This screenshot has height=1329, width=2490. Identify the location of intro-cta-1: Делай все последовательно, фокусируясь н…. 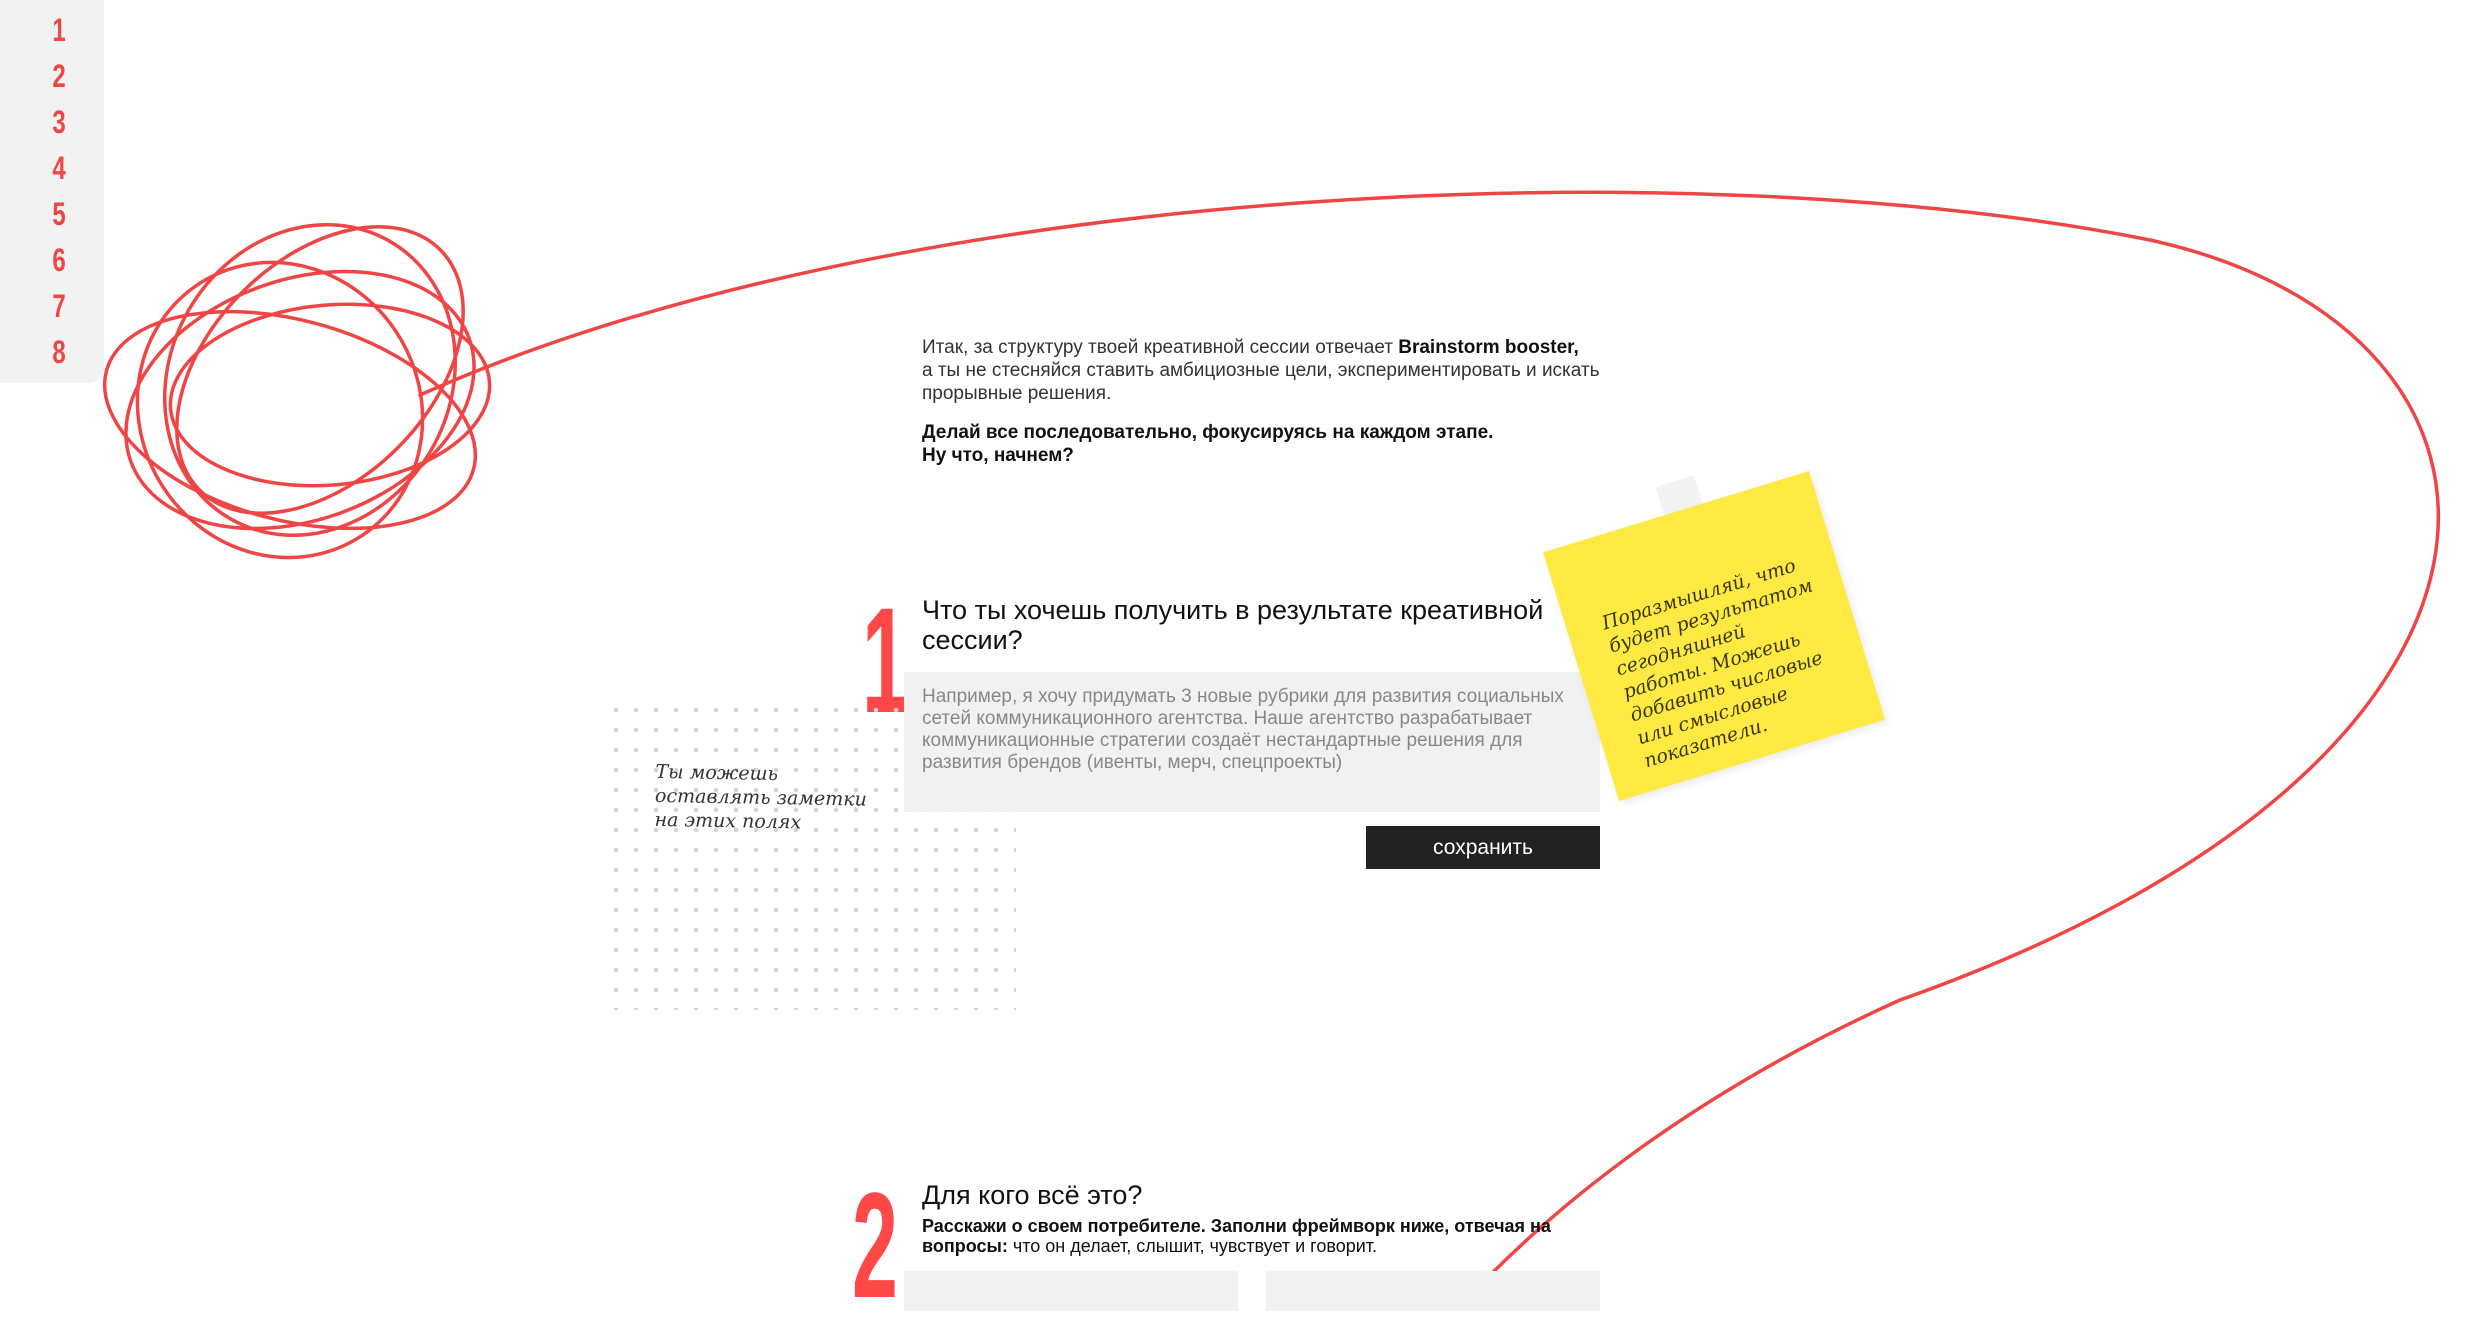
(1208, 432).